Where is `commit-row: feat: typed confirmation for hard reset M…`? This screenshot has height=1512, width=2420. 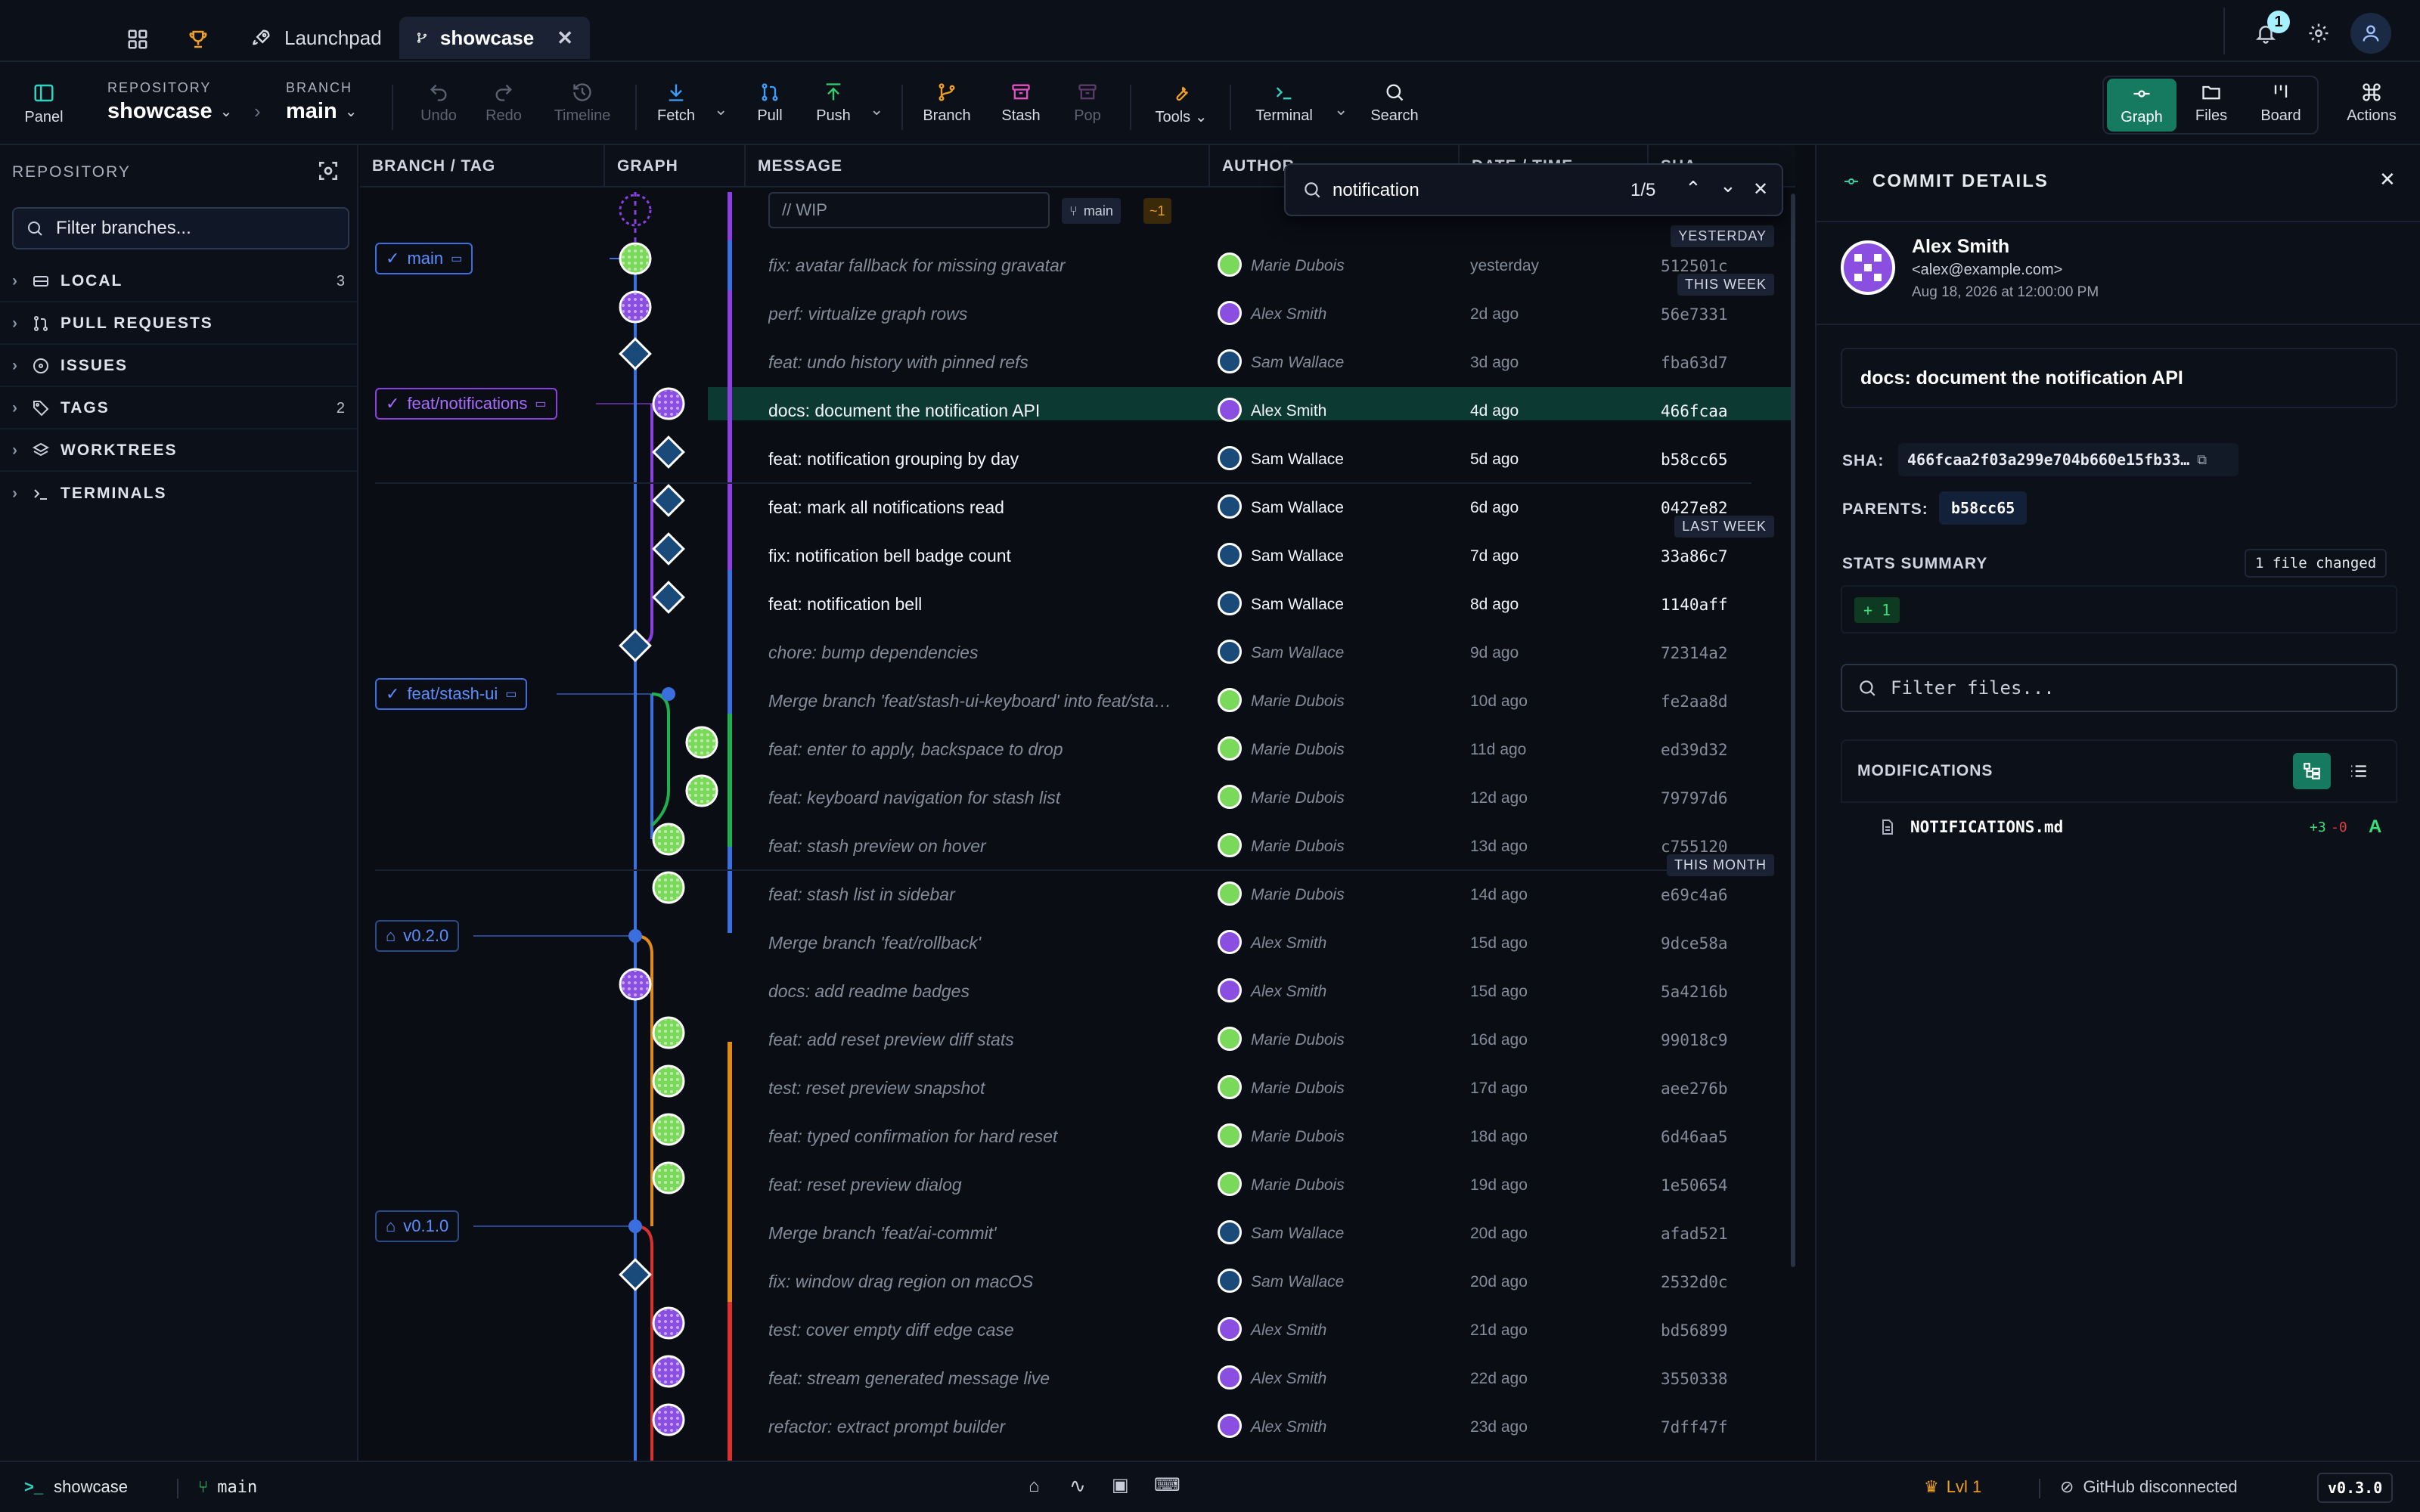
commit-row: feat: typed confirmation for hard reset M… is located at coordinates (1077, 1135).